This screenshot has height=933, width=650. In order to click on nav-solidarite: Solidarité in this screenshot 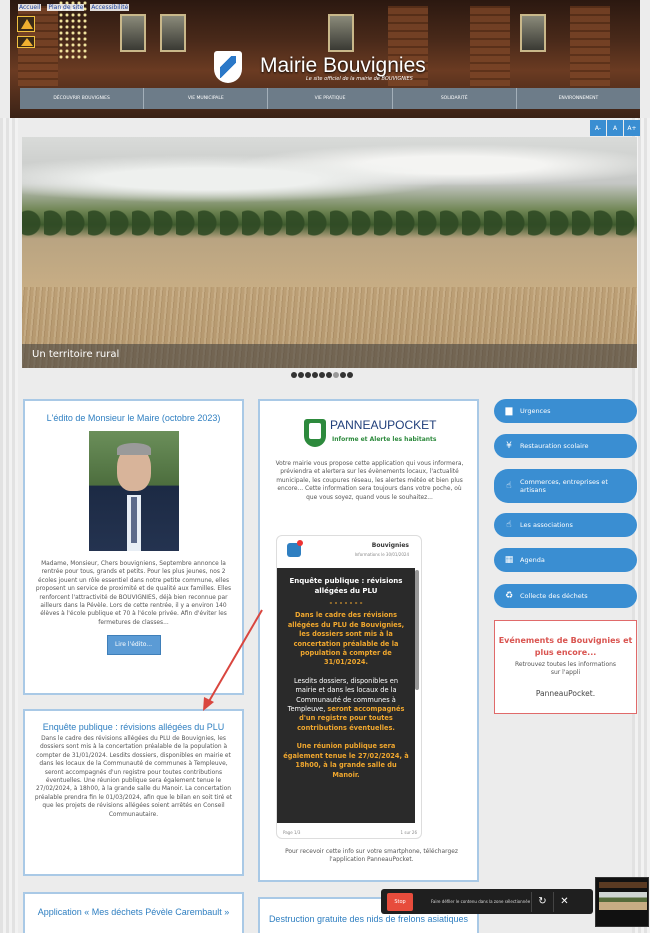, I will do `click(455, 98)`.